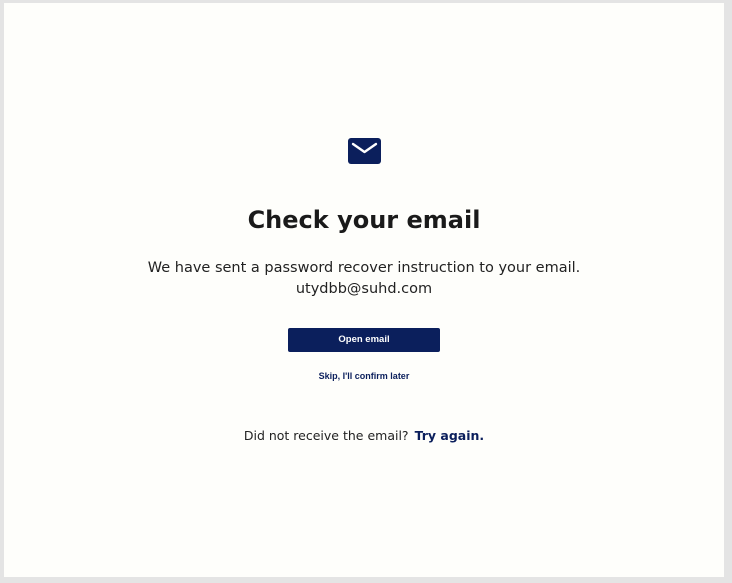 Image resolution: width=732 pixels, height=583 pixels. Describe the element at coordinates (450, 435) in the screenshot. I see `try-again-link: Try again.` at that location.